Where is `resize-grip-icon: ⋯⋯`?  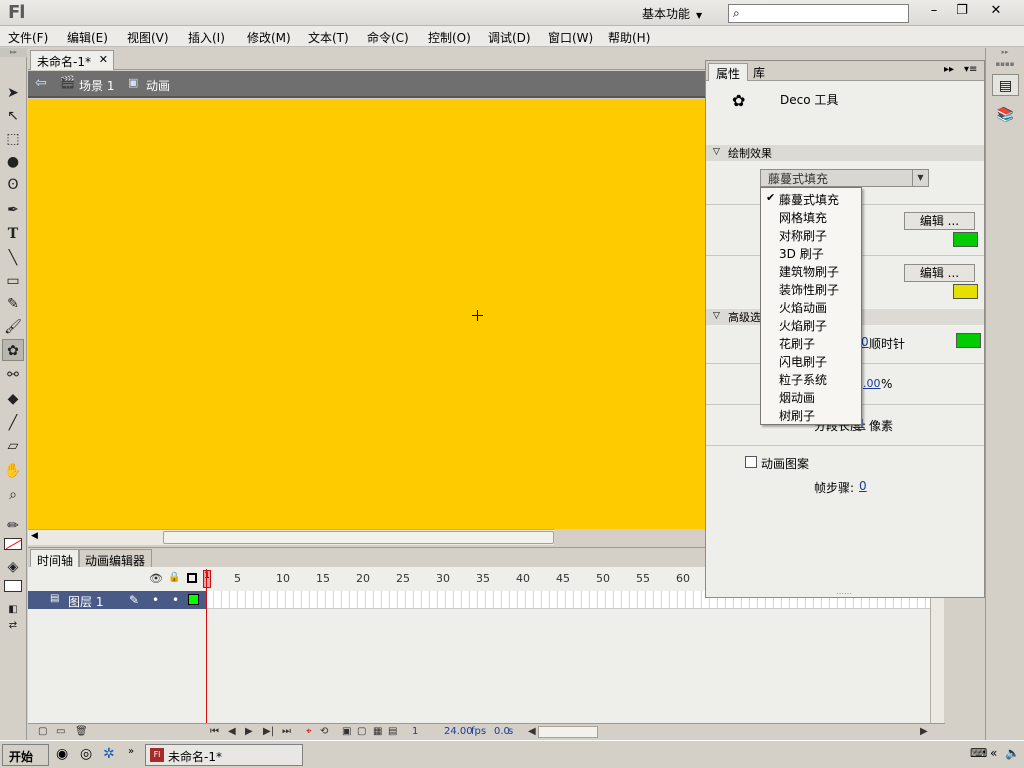
resize-grip-icon: ⋯⋯ is located at coordinates (844, 593).